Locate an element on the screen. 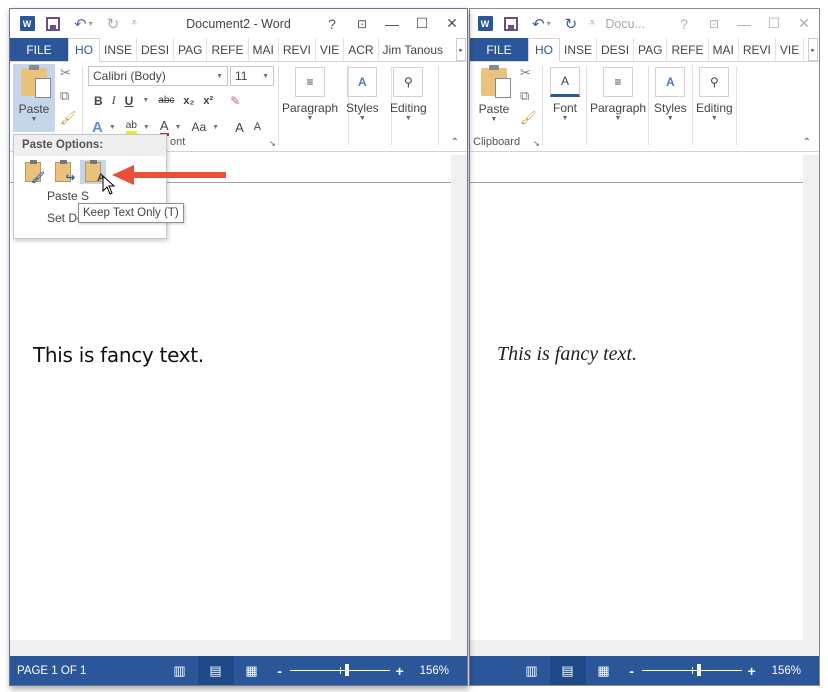 The image size is (828, 692). strikethrough-button: abc is located at coordinates (166, 100).